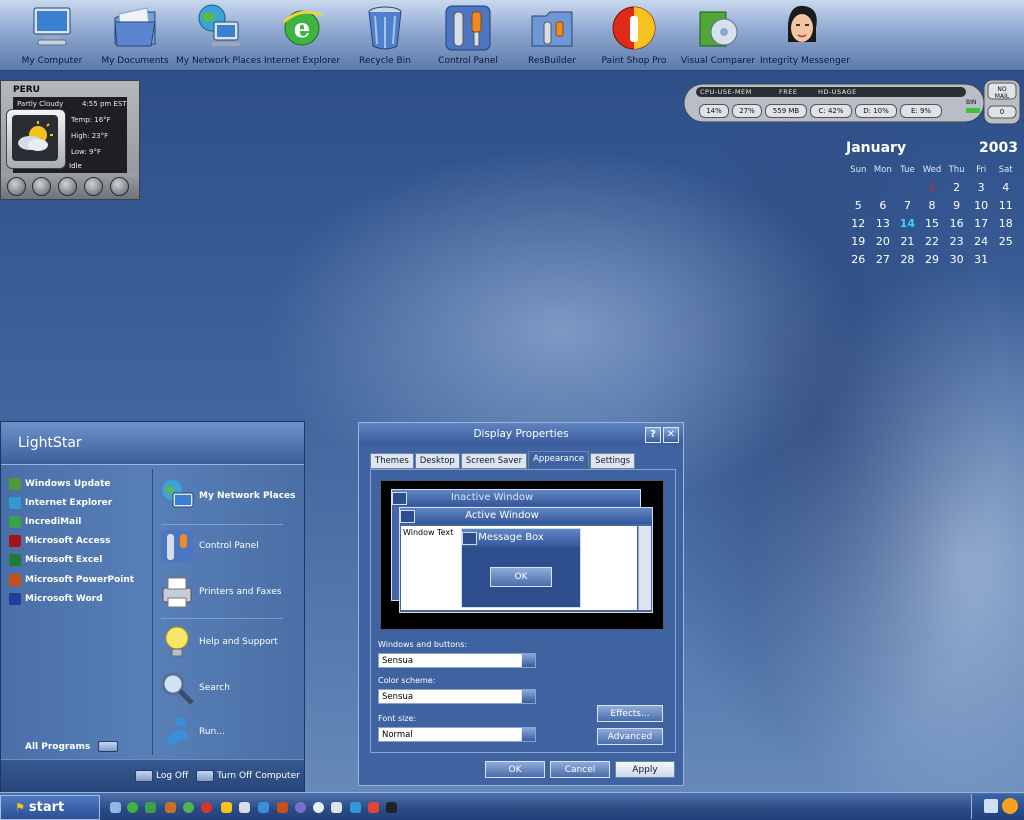 The image size is (1024, 820). Describe the element at coordinates (932, 224) in the screenshot. I see `calendar-date: 15` at that location.